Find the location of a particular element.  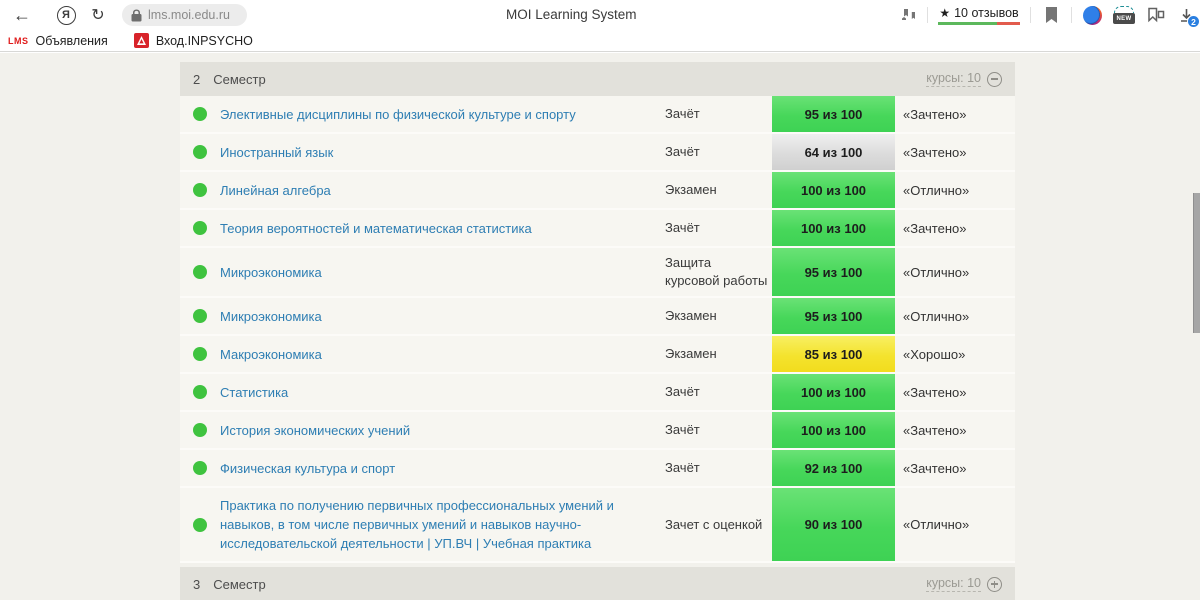

lms-favicon: LMS is located at coordinates (18, 40).